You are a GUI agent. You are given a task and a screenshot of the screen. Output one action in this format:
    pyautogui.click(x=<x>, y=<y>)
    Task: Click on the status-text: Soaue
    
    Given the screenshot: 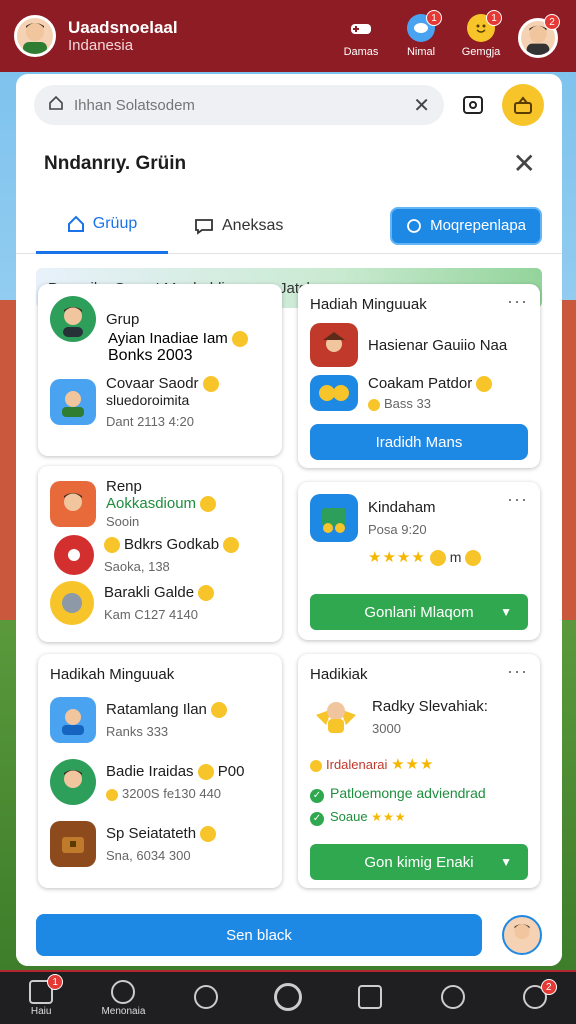 What is the action you would take?
    pyautogui.click(x=349, y=816)
    